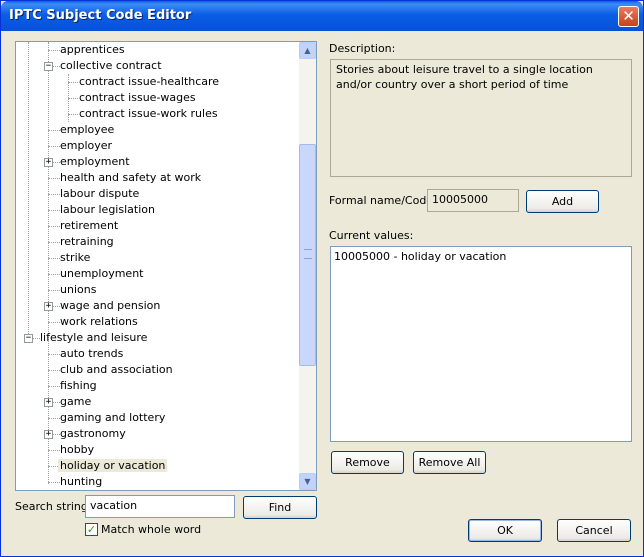  Describe the element at coordinates (481, 256) in the screenshot. I see `list-item: 10005000 - holiday or vacation` at that location.